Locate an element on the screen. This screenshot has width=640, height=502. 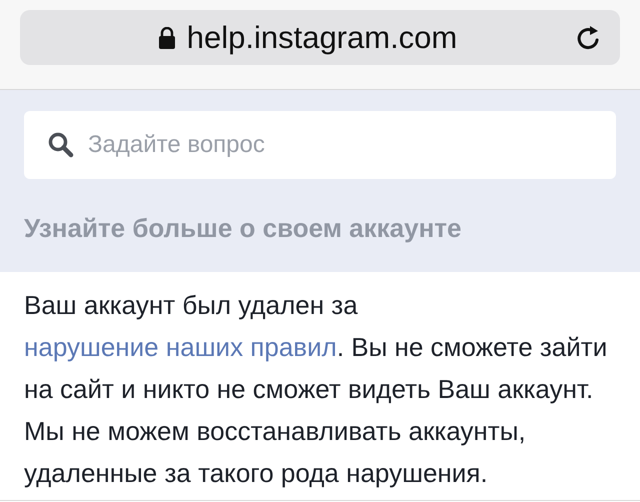
section-heading: Узнайте больше о своем аккаунте is located at coordinates (243, 228).